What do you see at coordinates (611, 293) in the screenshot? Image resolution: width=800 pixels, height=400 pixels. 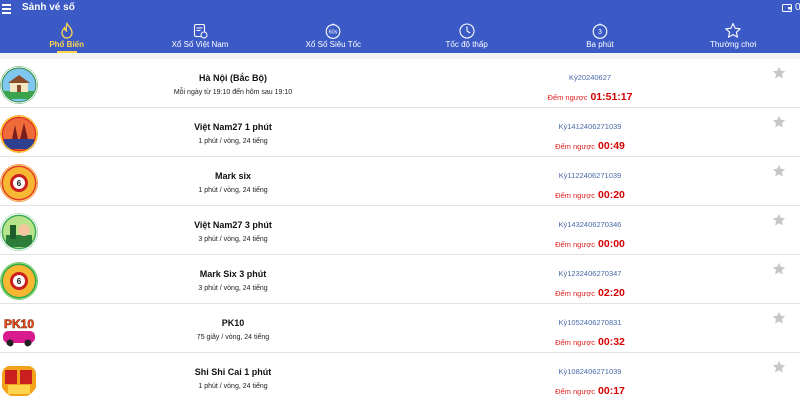 I see `countdown-value: 02:20` at bounding box center [611, 293].